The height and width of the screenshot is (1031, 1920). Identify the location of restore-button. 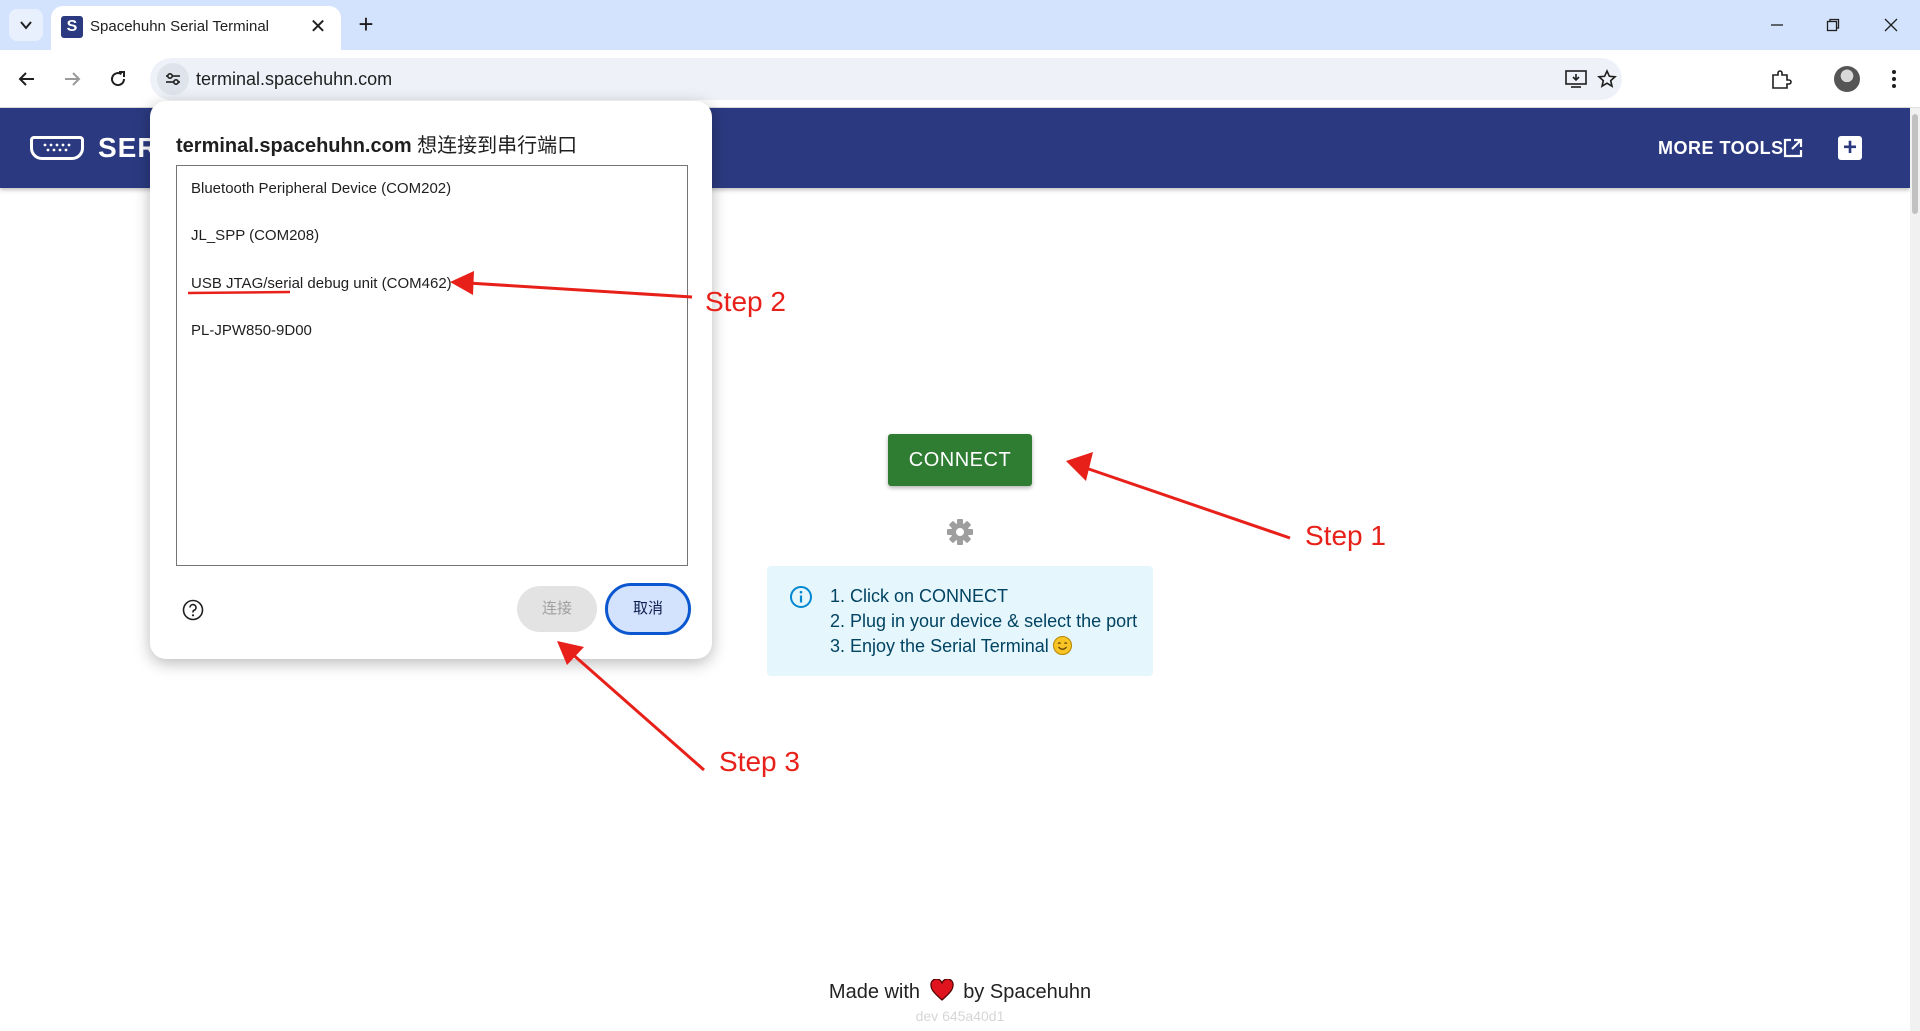
(1833, 25).